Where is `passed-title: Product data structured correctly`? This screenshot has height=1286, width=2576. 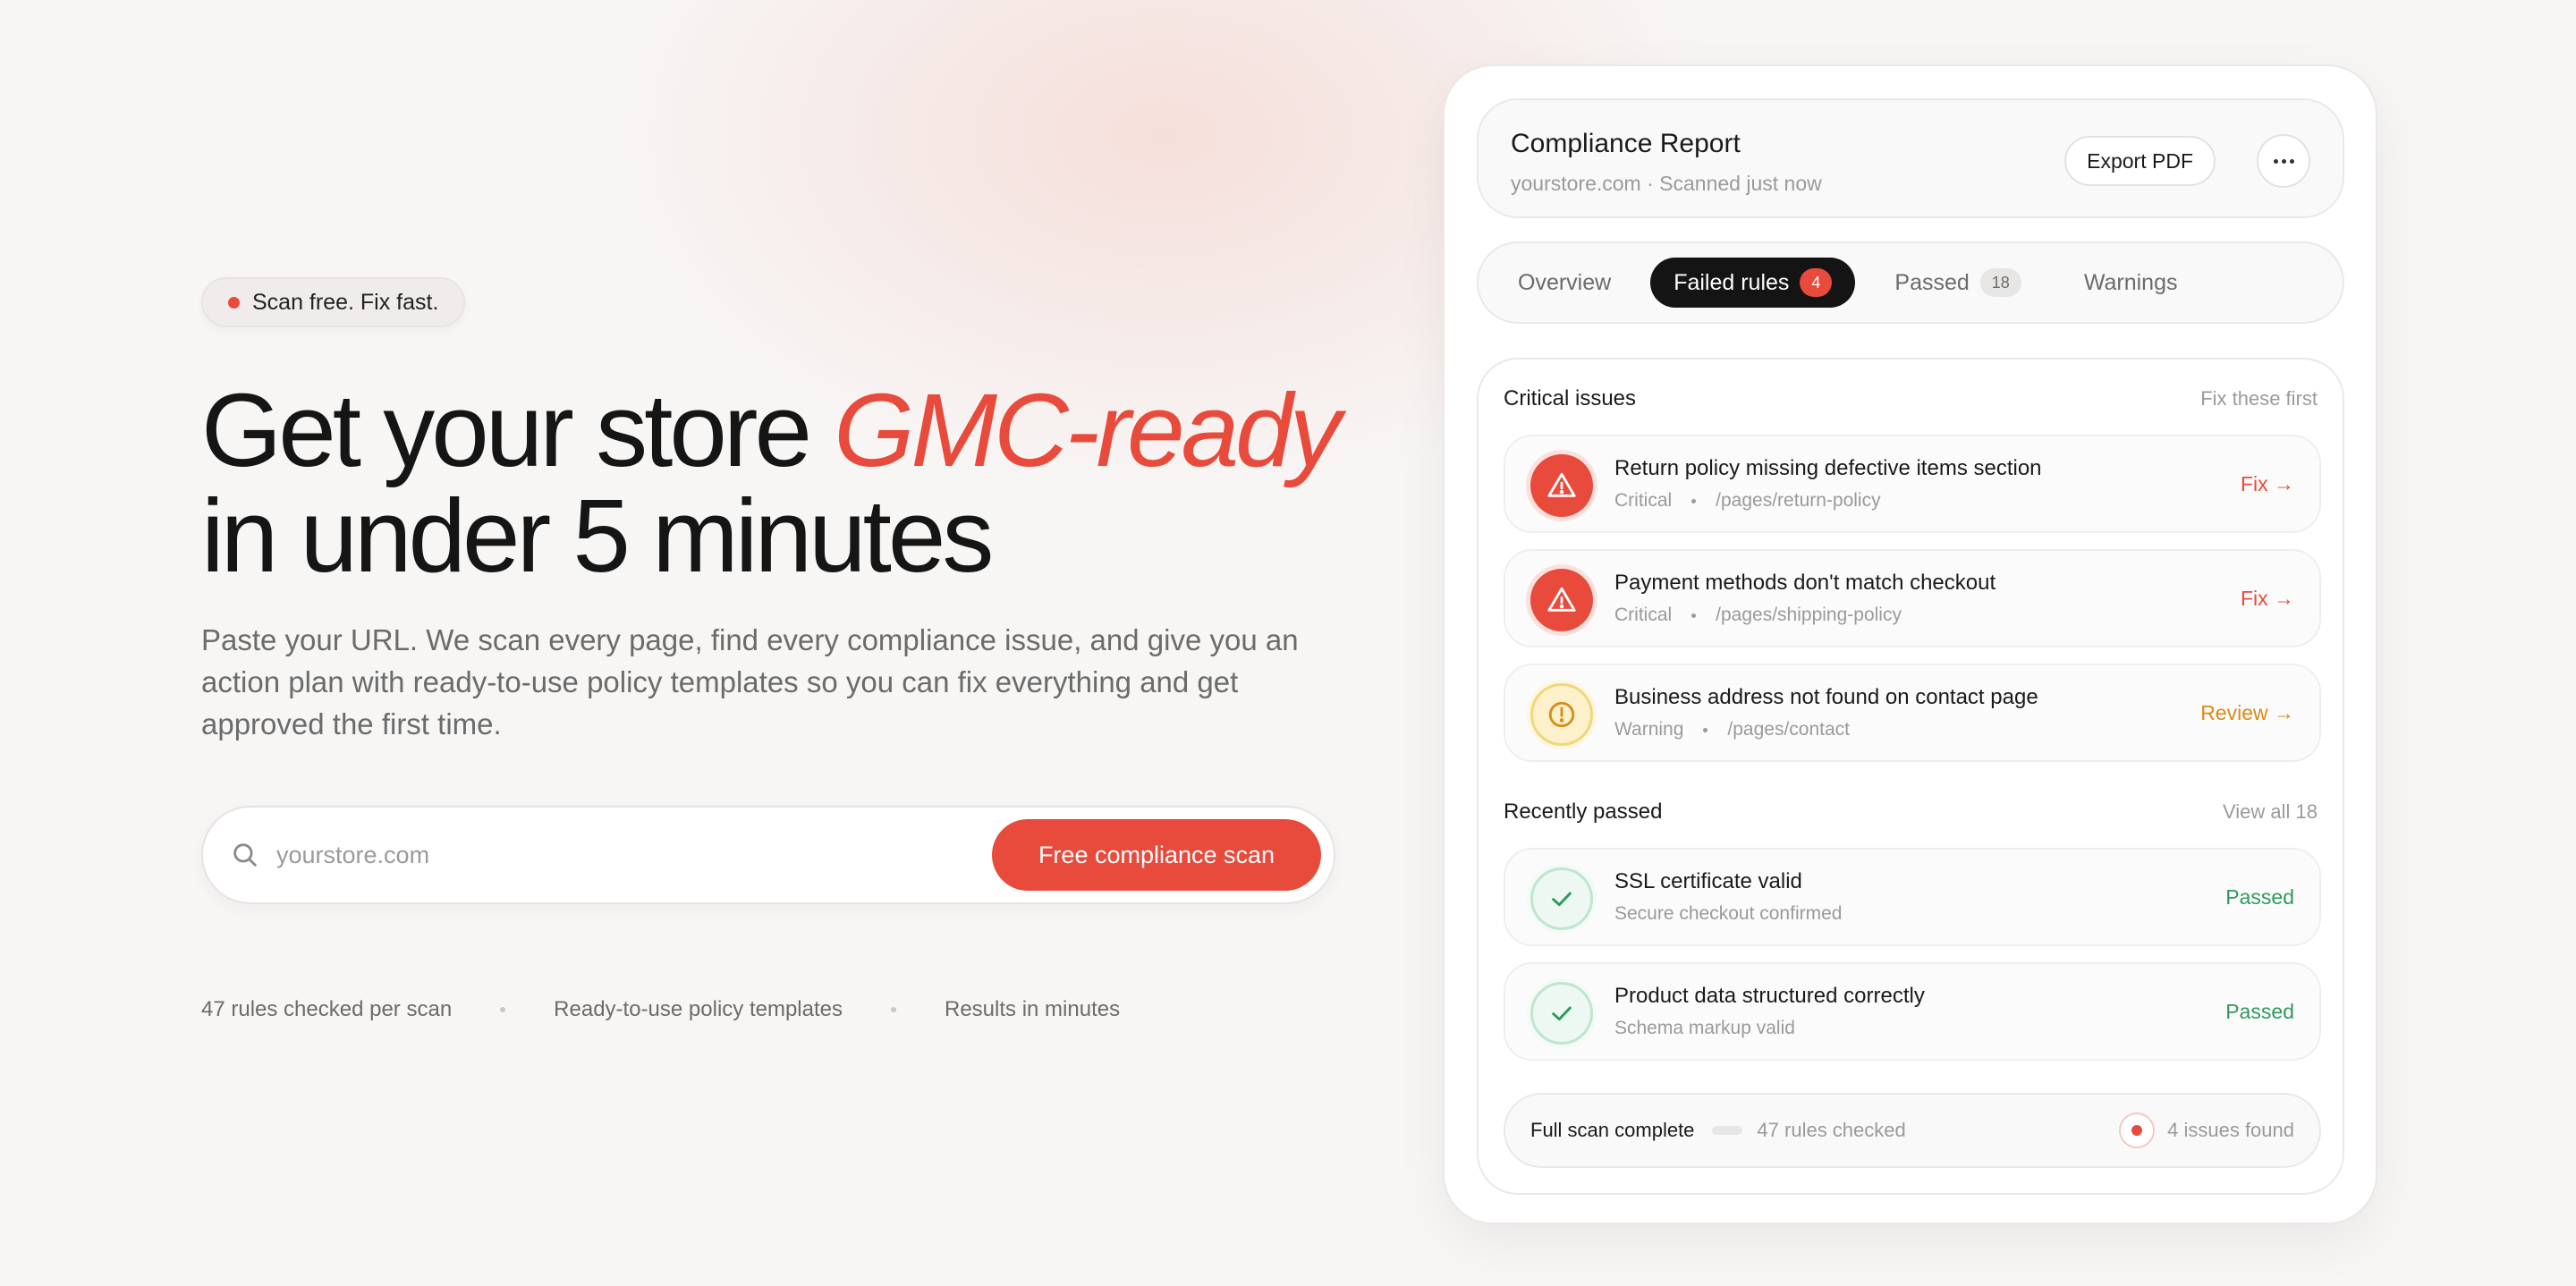
passed-title: Product data structured correctly is located at coordinates (1769, 996).